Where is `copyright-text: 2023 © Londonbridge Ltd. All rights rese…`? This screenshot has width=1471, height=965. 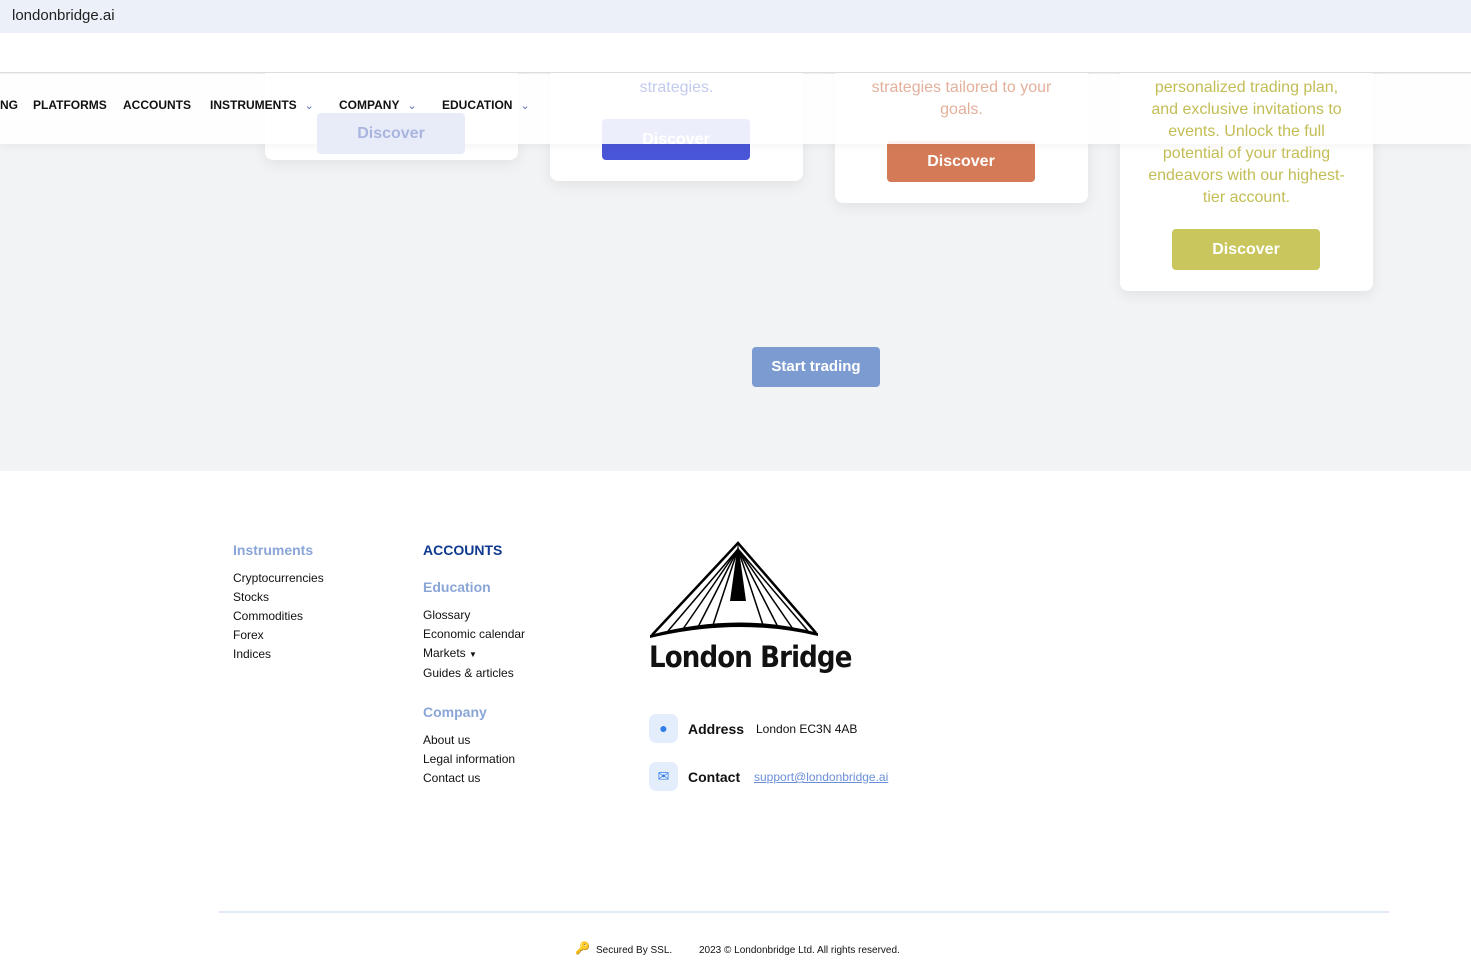 copyright-text: 2023 © Londonbridge Ltd. All rights rese… is located at coordinates (799, 950).